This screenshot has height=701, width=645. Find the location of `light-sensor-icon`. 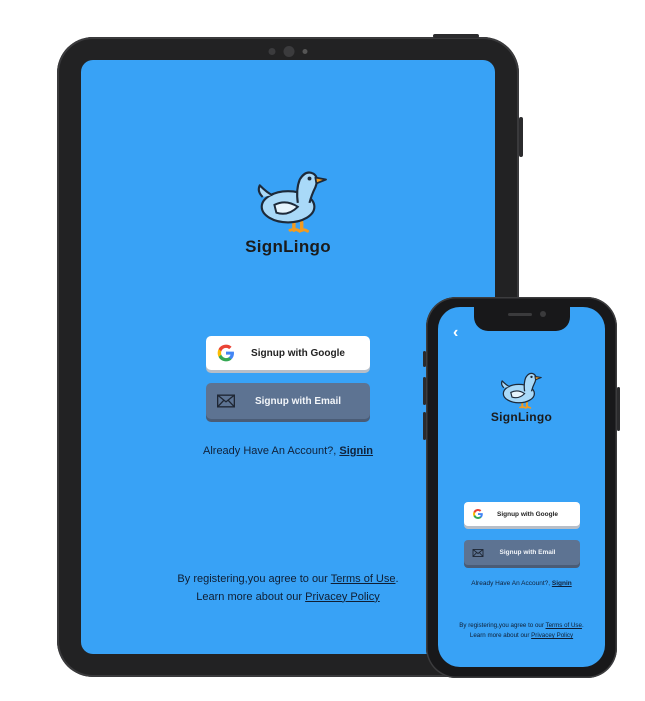

light-sensor-icon is located at coordinates (305, 51).